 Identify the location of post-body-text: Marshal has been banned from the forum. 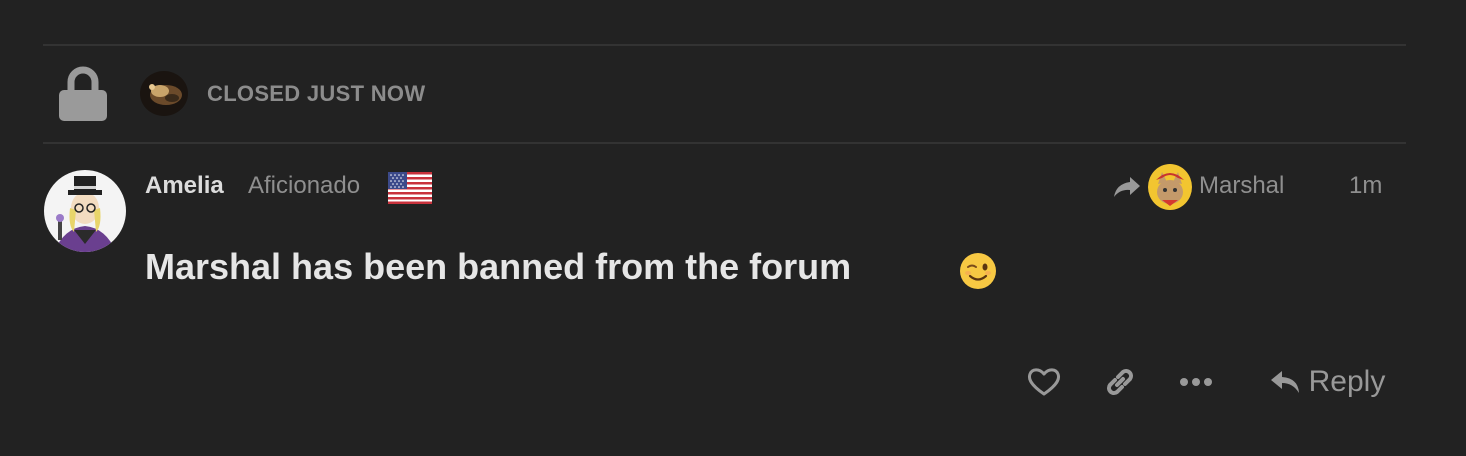
(498, 266).